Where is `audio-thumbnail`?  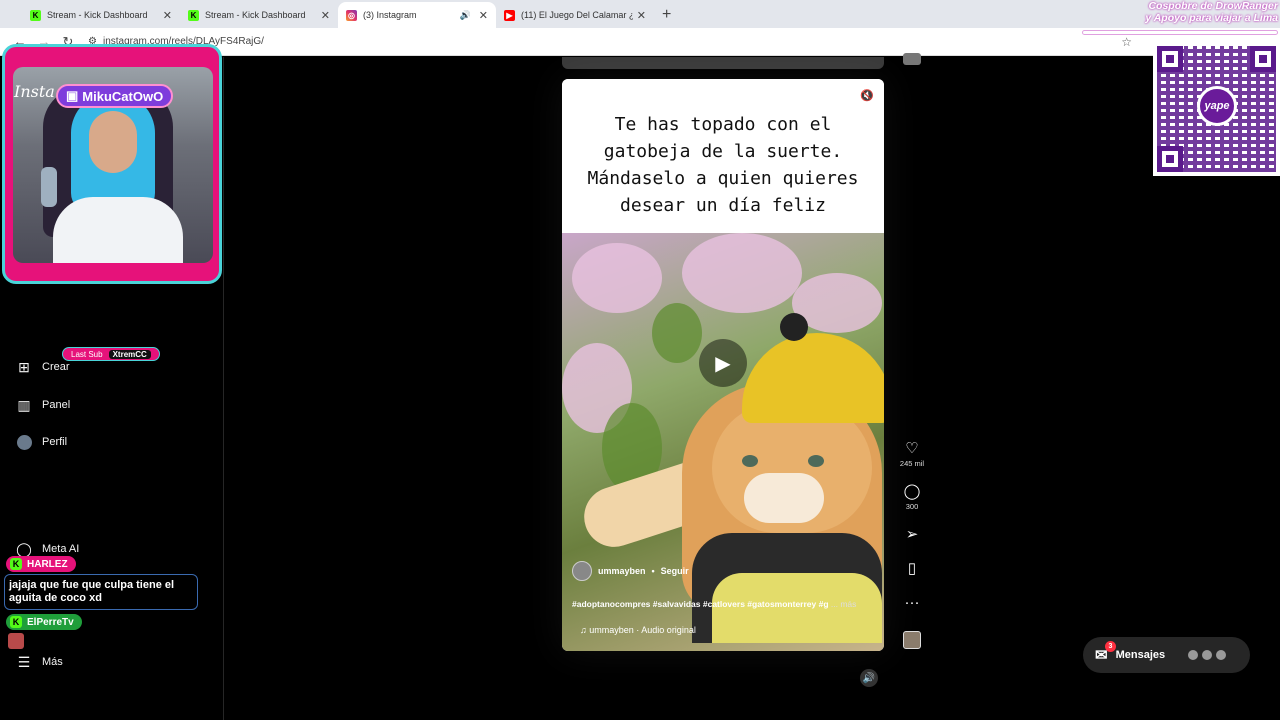
audio-thumbnail is located at coordinates (912, 640).